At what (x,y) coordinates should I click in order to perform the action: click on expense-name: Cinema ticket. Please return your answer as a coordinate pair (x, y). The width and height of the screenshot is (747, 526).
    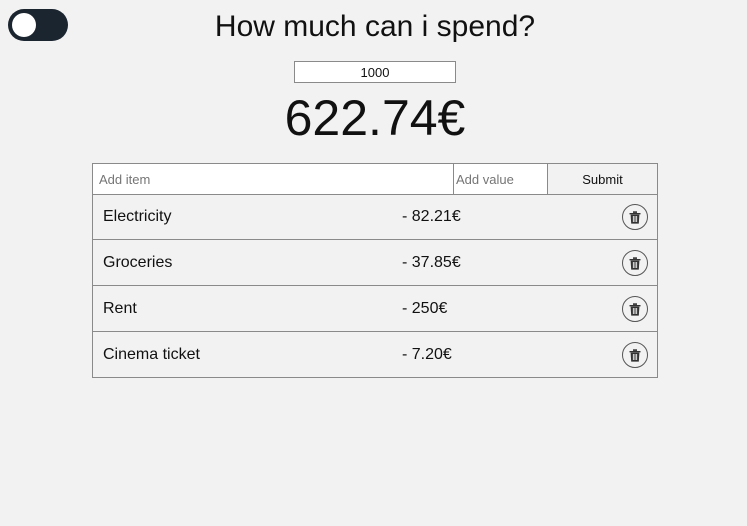
    Looking at the image, I should click on (151, 354).